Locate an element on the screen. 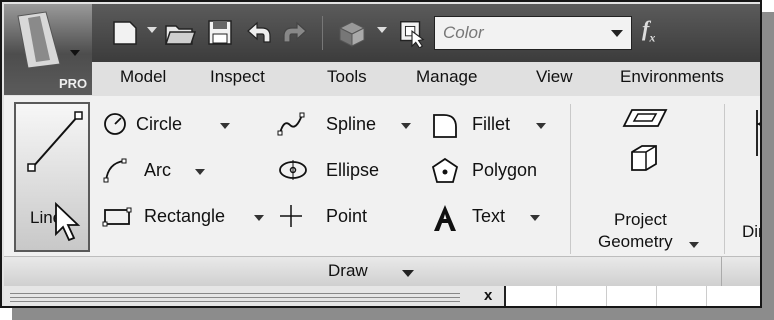  spline-button: Spline is located at coordinates (348, 126).